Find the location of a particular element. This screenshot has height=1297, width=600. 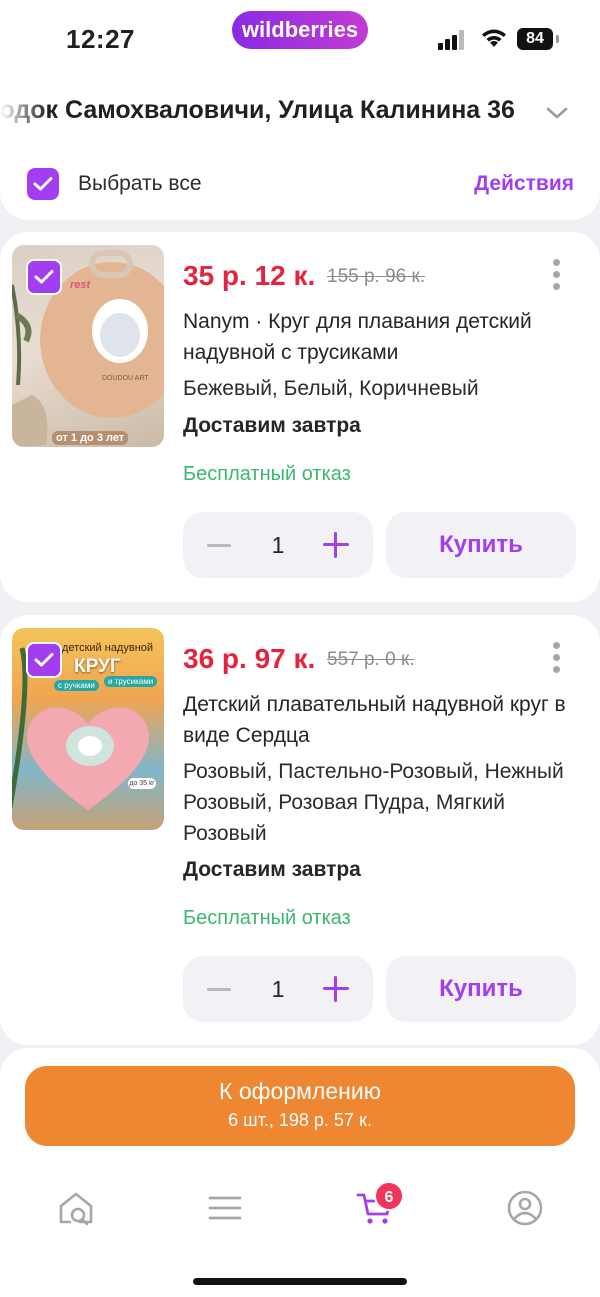

cart-count-badge: 6 is located at coordinates (389, 1196).